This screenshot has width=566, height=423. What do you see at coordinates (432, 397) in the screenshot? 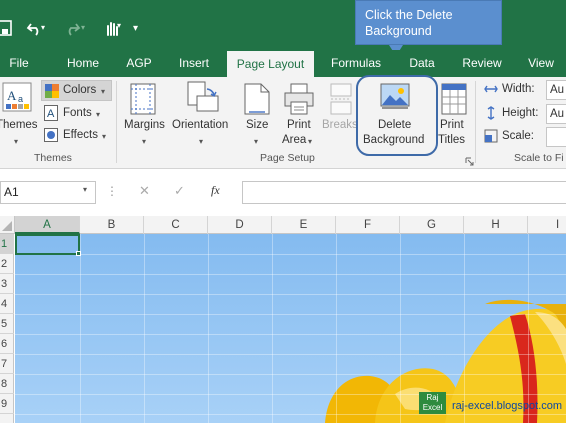
I see `logo-text-line1: Raj` at bounding box center [432, 397].